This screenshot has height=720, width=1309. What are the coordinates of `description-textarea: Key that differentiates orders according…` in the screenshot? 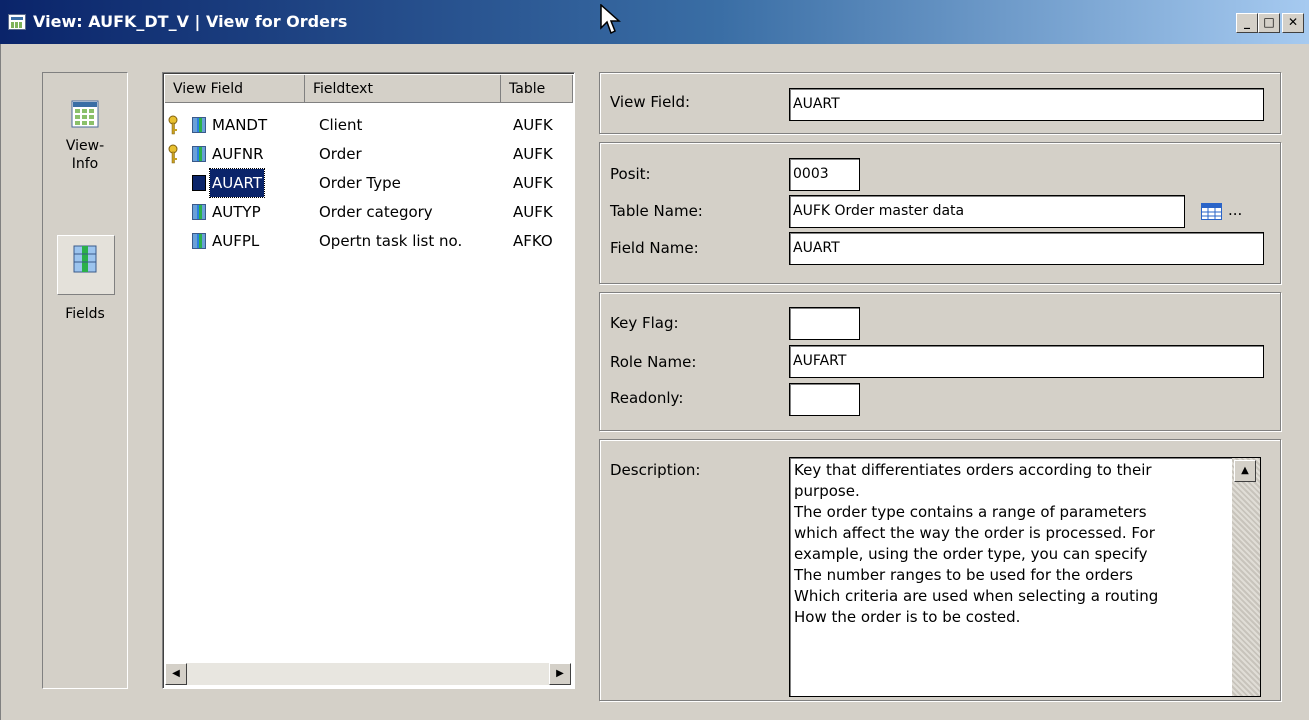 It's located at (1025, 577).